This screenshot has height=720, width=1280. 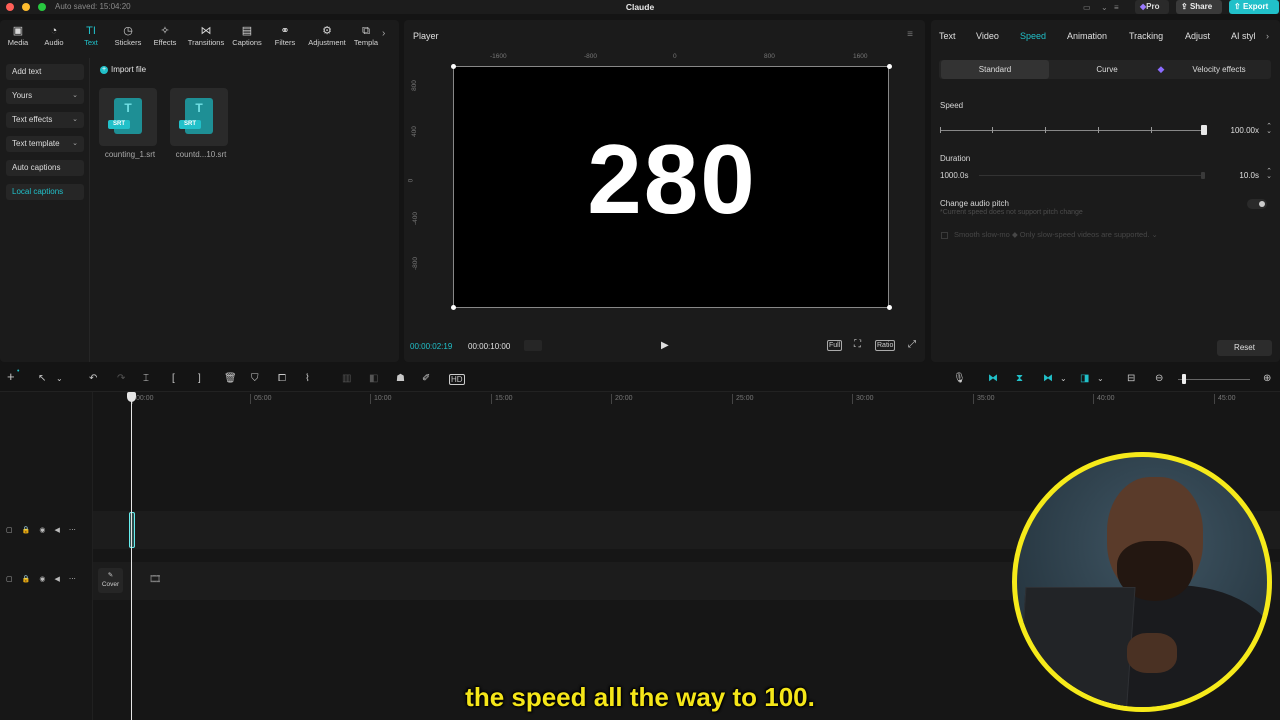 What do you see at coordinates (45, 168) in the screenshot?
I see `sidebar-item-auto-captions: Auto captions` at bounding box center [45, 168].